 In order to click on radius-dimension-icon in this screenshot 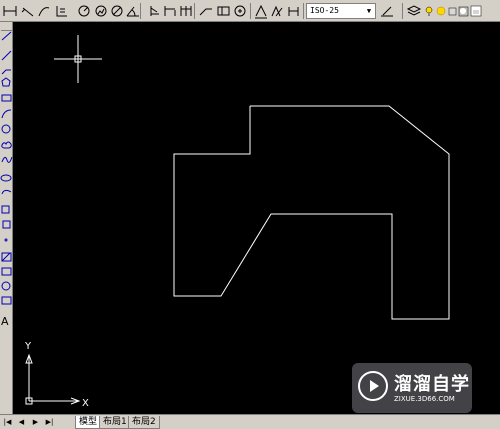, I will do `click(84, 11)`.